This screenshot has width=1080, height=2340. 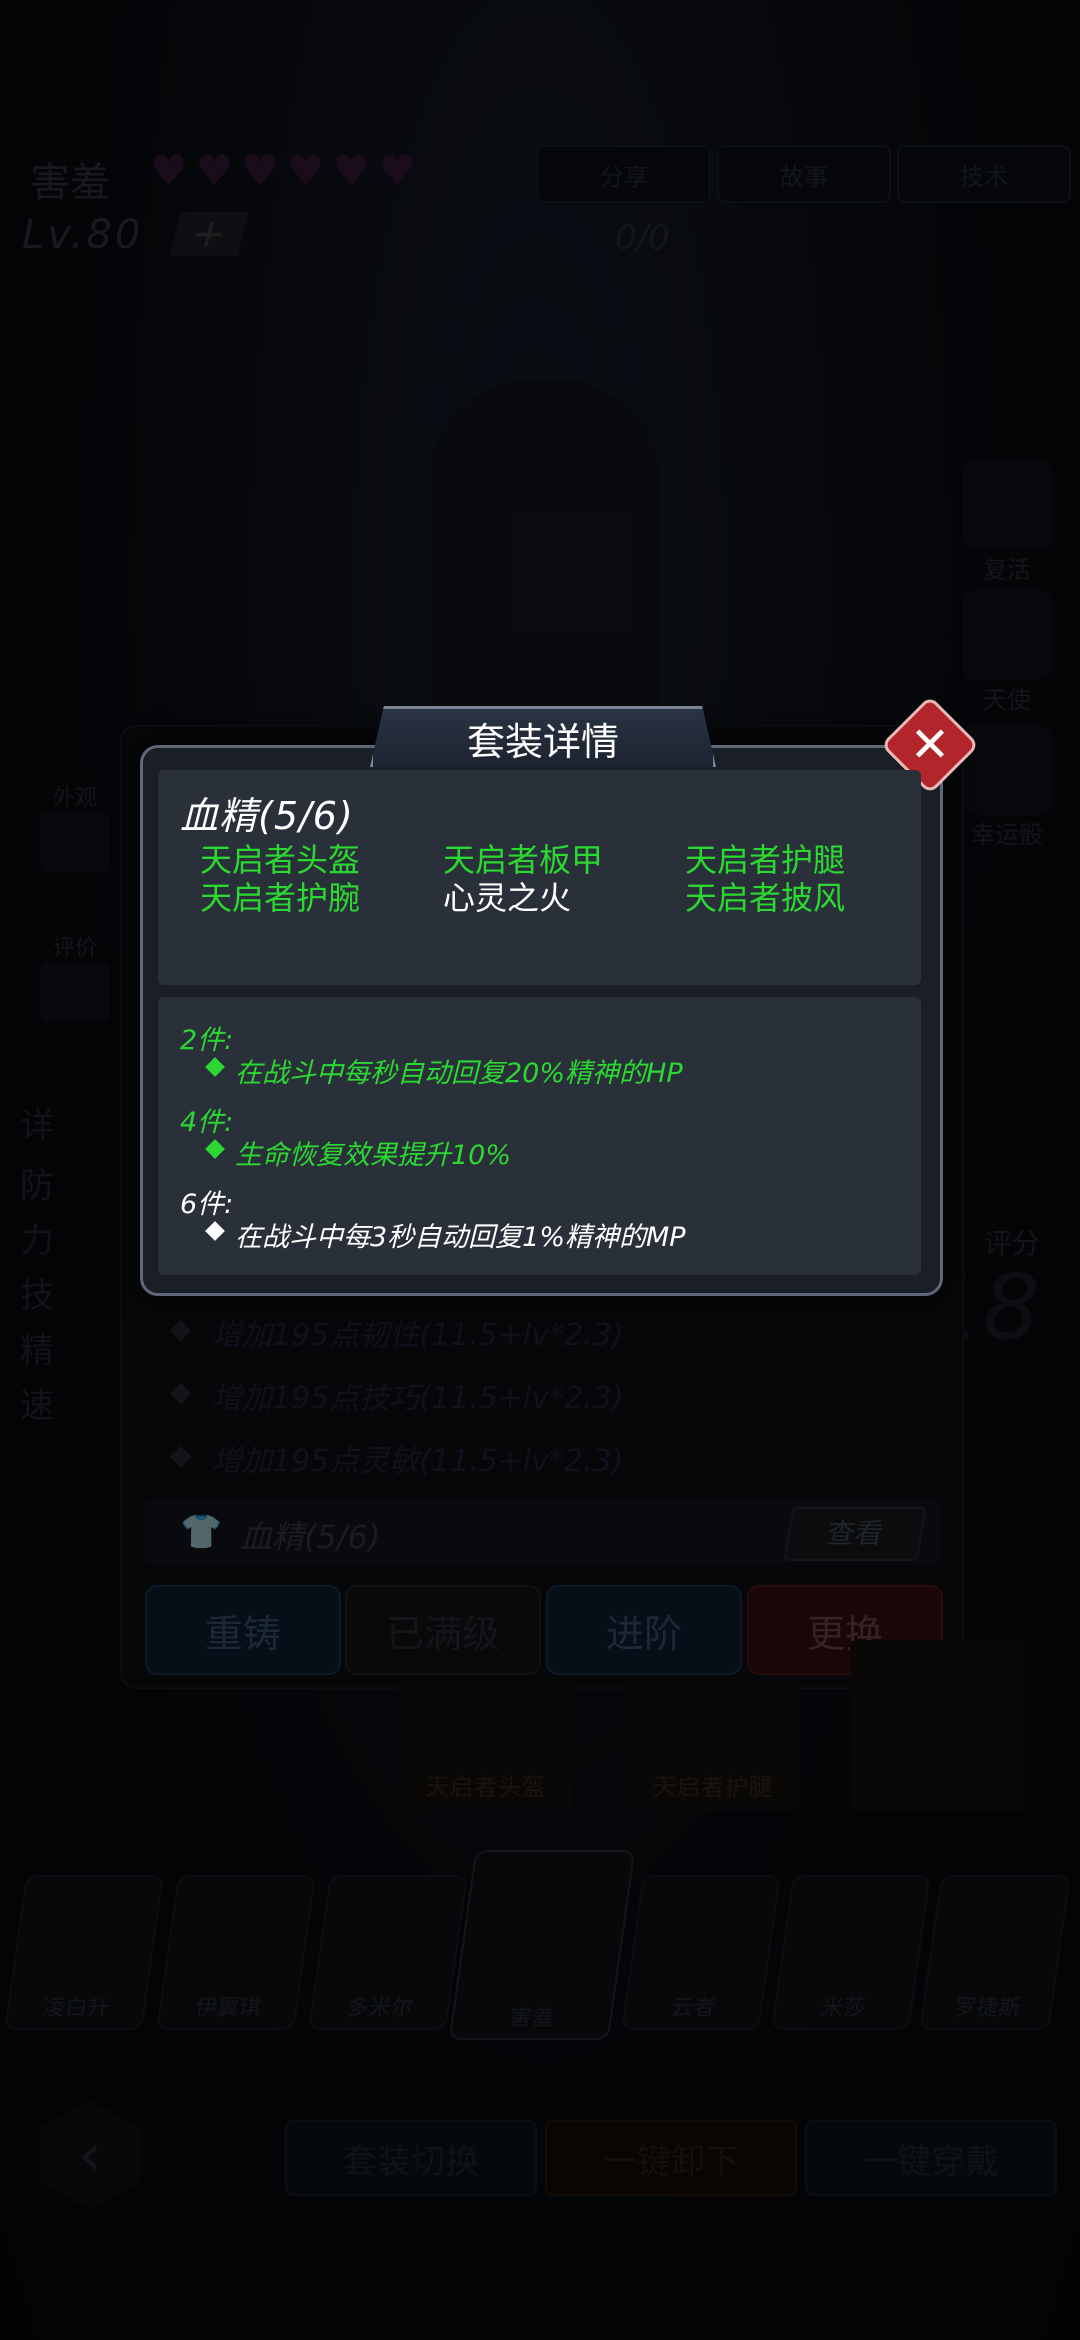 I want to click on experience-readout: 0/0, so click(x=642, y=238).